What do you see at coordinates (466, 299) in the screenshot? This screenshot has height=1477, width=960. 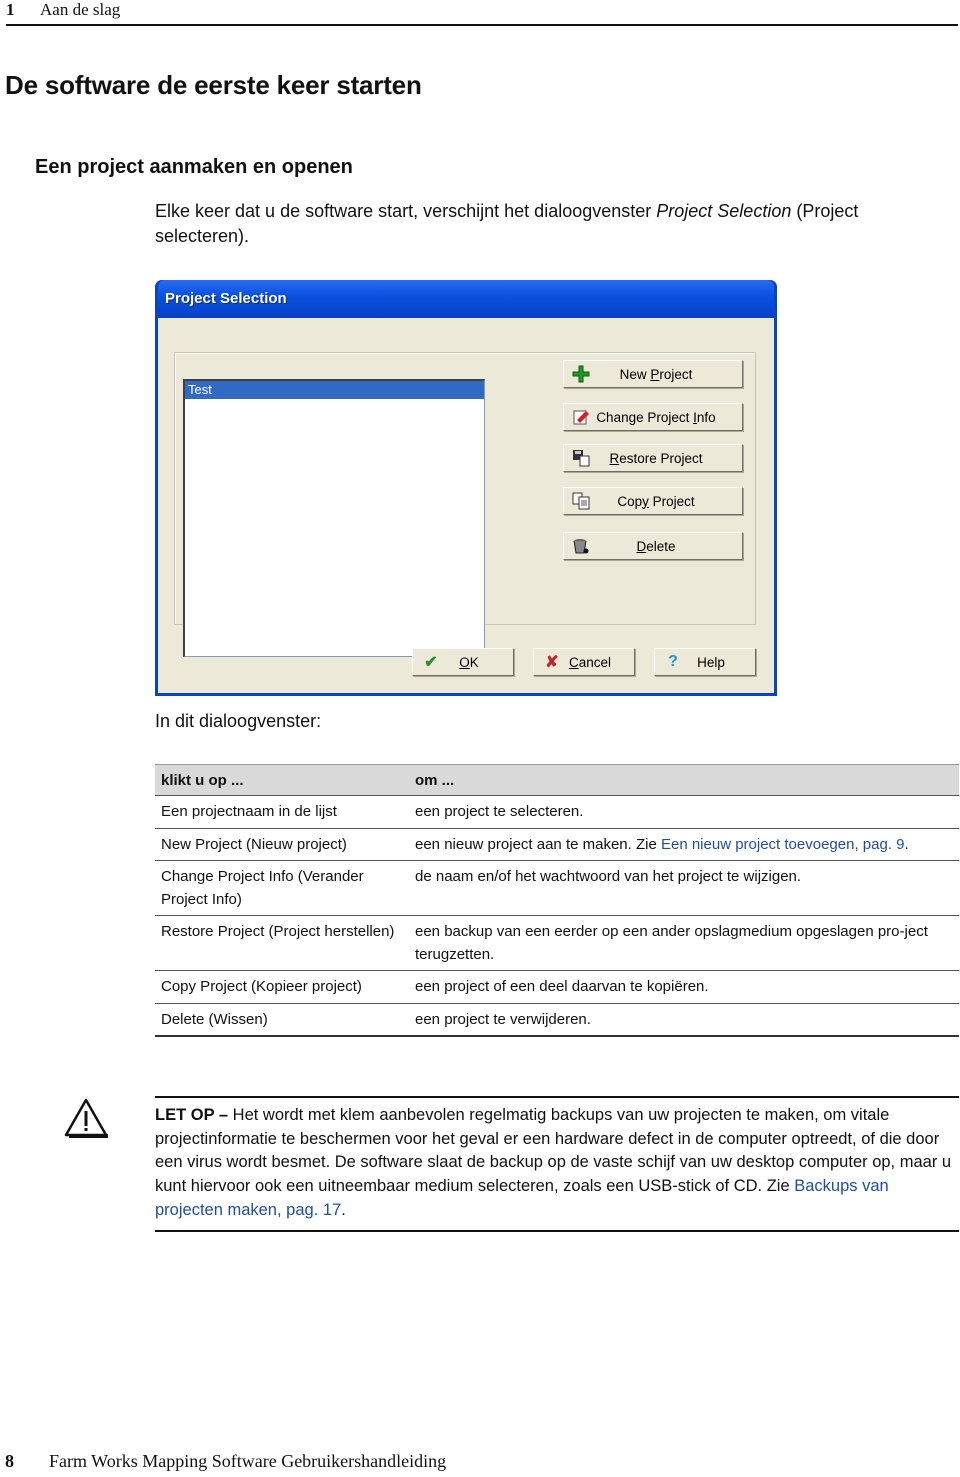 I see `dialog-titlebar: Project Selection` at bounding box center [466, 299].